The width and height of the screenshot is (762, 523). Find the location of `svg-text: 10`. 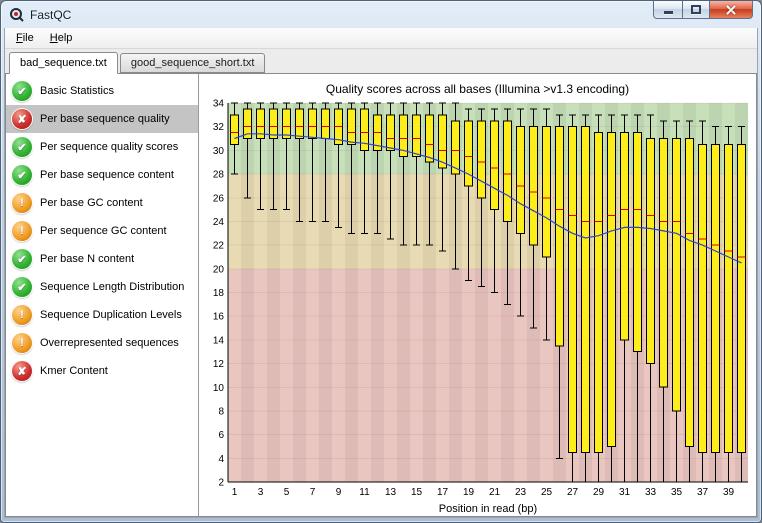

svg-text: 10 is located at coordinates (218, 388).